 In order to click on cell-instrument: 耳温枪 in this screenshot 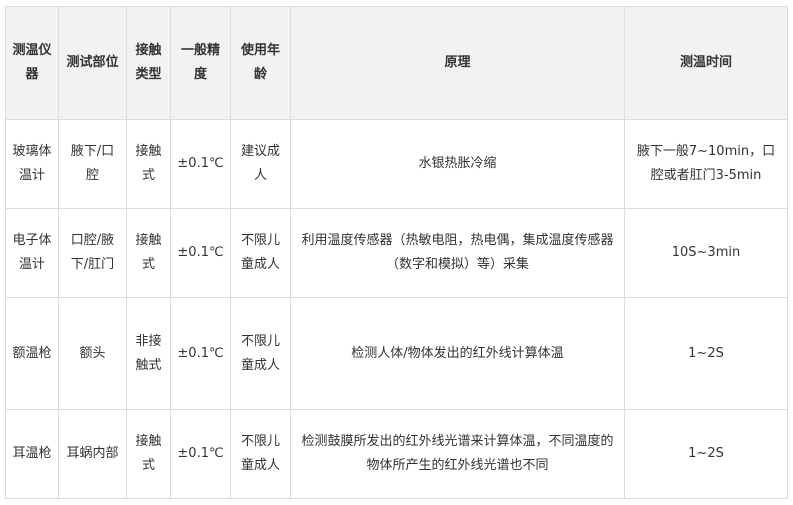, I will do `click(32, 454)`.